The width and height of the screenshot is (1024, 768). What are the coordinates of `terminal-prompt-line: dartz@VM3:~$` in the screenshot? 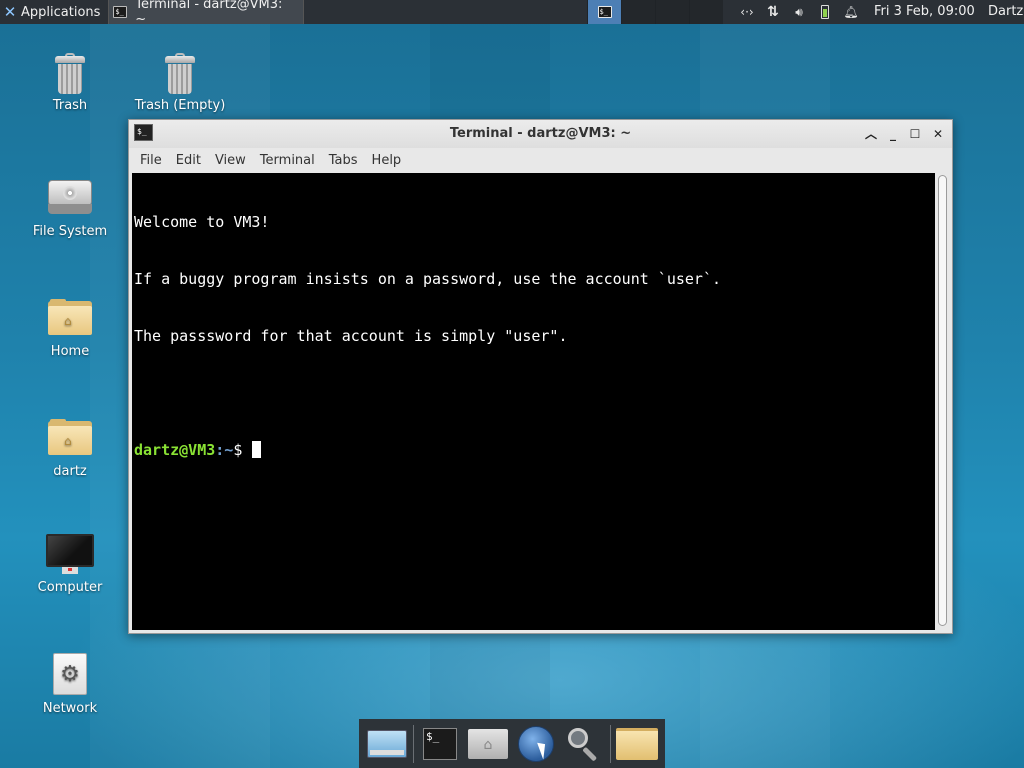 It's located at (534, 450).